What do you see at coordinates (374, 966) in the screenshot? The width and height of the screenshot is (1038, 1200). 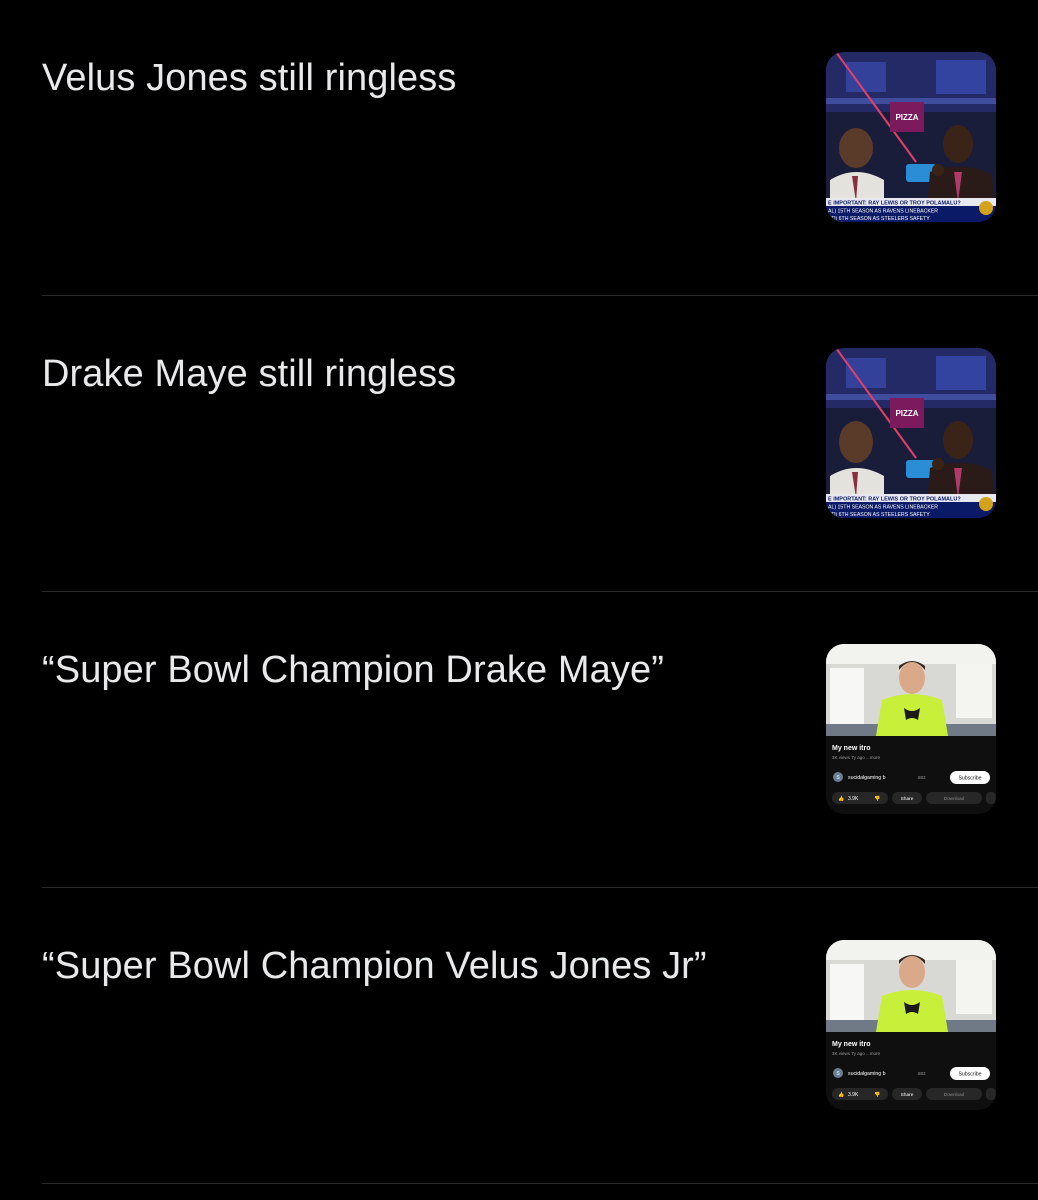 I see `post-text: “Super Bowl Champion Velus Jones Jr”` at bounding box center [374, 966].